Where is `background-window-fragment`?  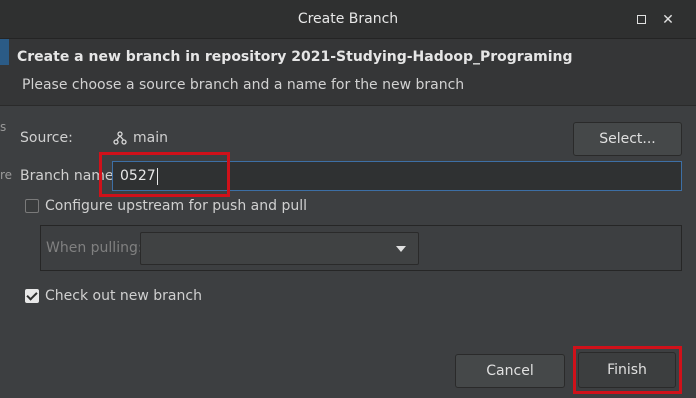
background-window-fragment is located at coordinates (4, 52).